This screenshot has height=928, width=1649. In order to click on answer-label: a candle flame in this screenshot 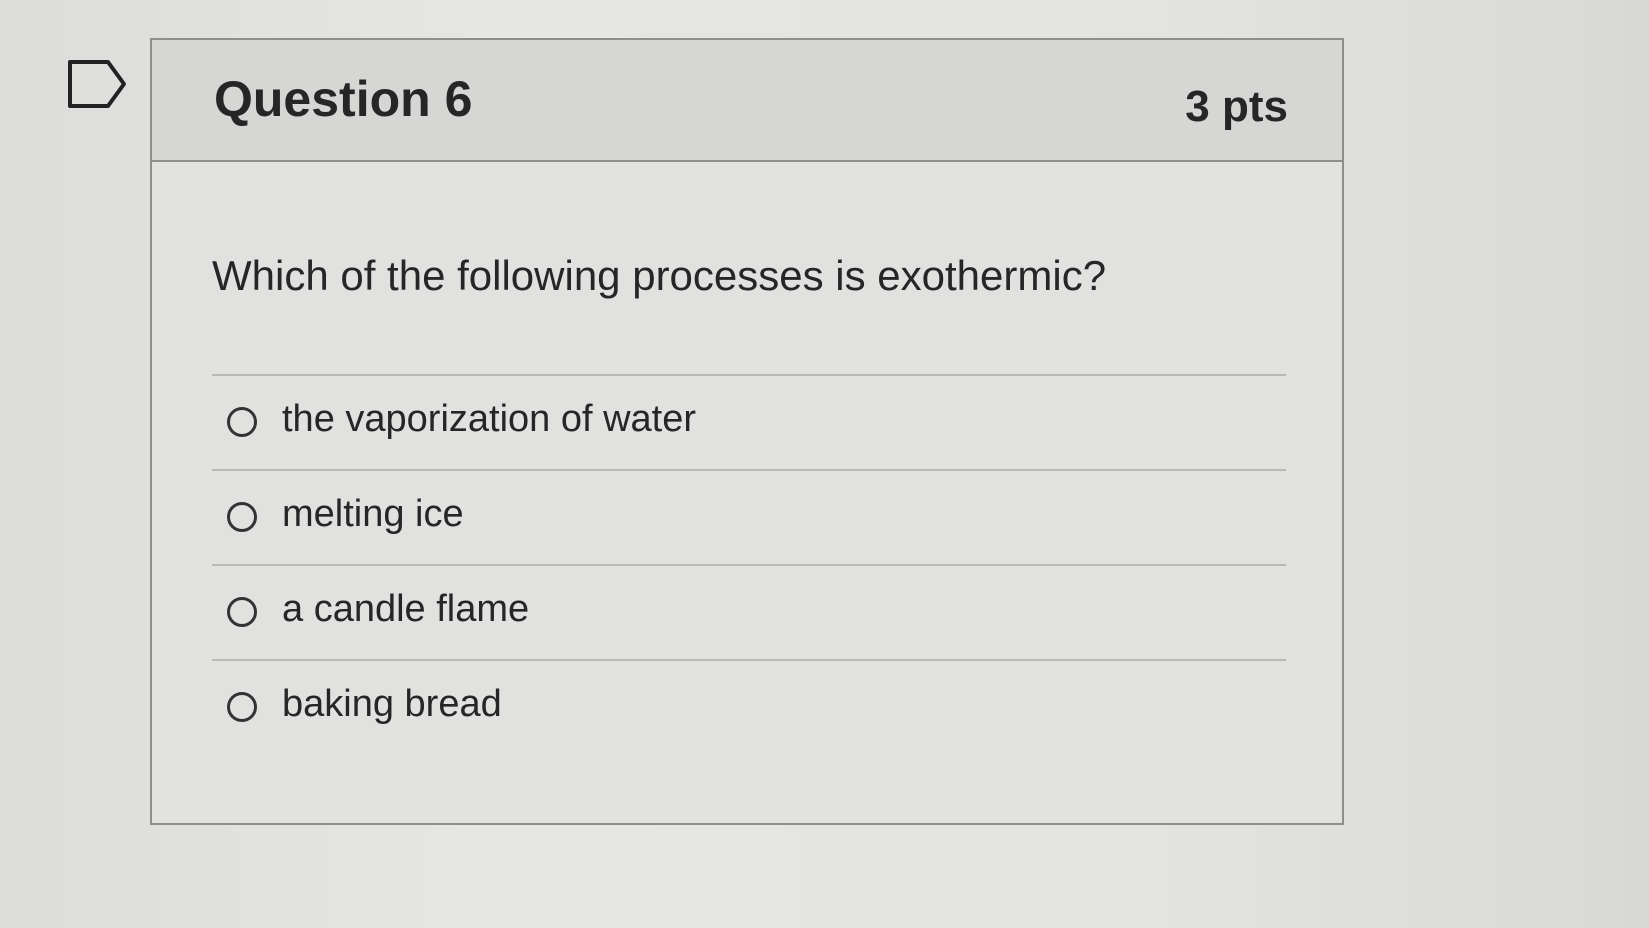, I will do `click(406, 609)`.